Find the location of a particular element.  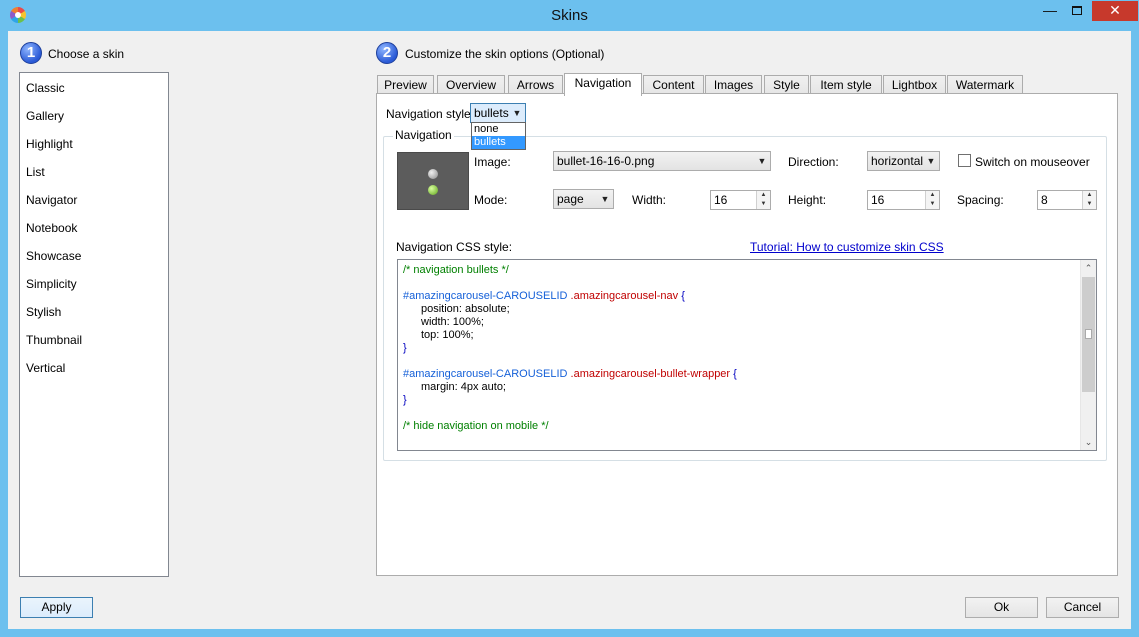

skin-item-stylish: Stylish is located at coordinates (94, 311).